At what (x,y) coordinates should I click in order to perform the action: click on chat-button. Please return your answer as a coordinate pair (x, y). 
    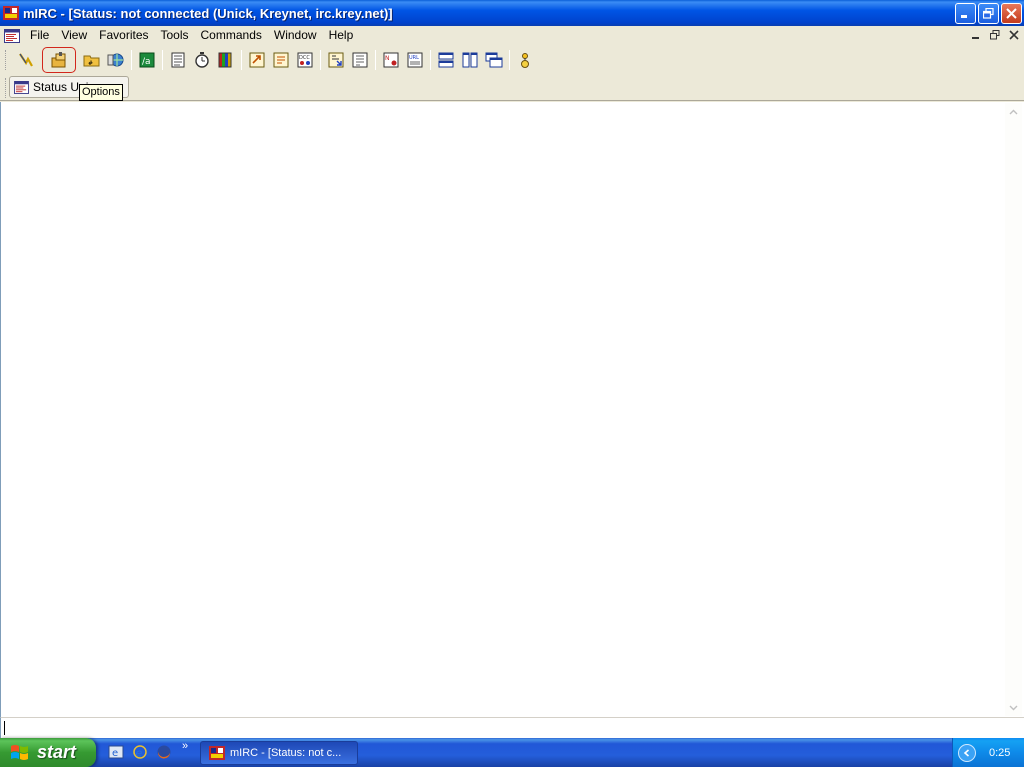
    Looking at the image, I should click on (281, 60).